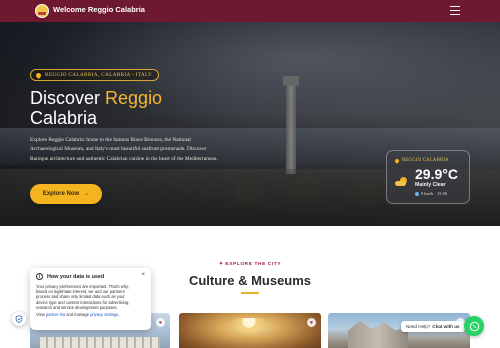  I want to click on weather-wind: 9 km/h · 15:00, so click(431, 193).